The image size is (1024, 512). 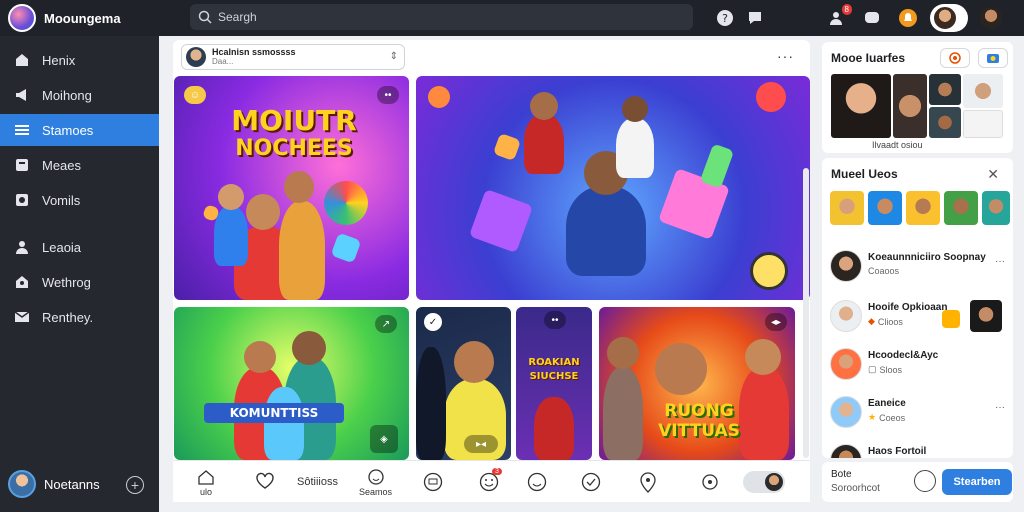 I want to click on account-avatar, so click(x=991, y=18).